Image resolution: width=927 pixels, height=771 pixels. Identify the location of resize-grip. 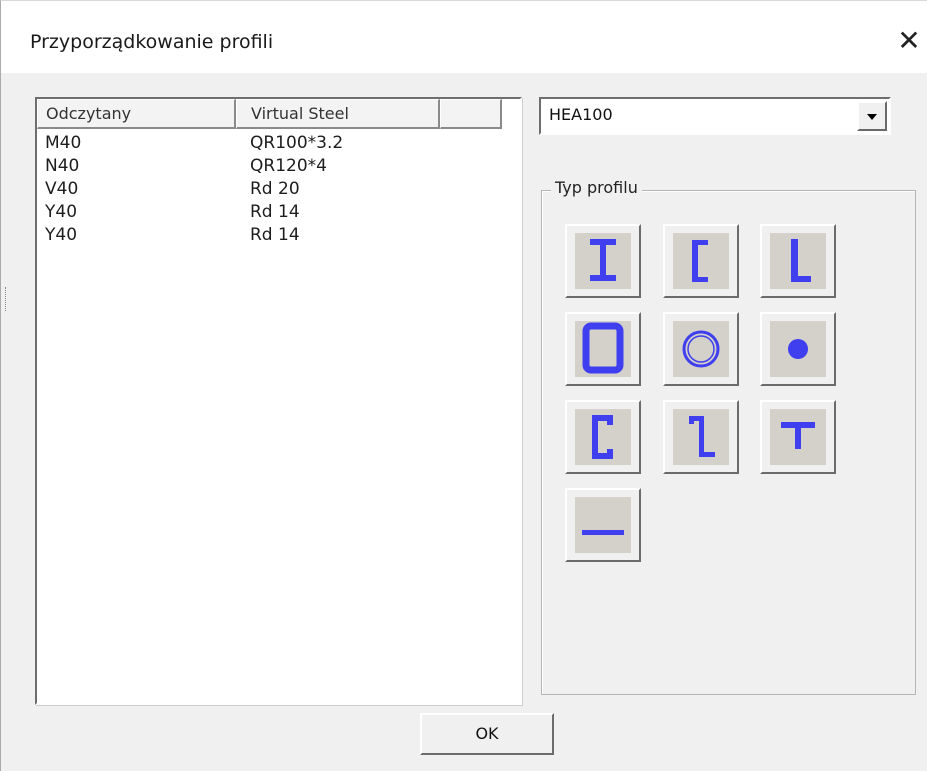
(7, 299).